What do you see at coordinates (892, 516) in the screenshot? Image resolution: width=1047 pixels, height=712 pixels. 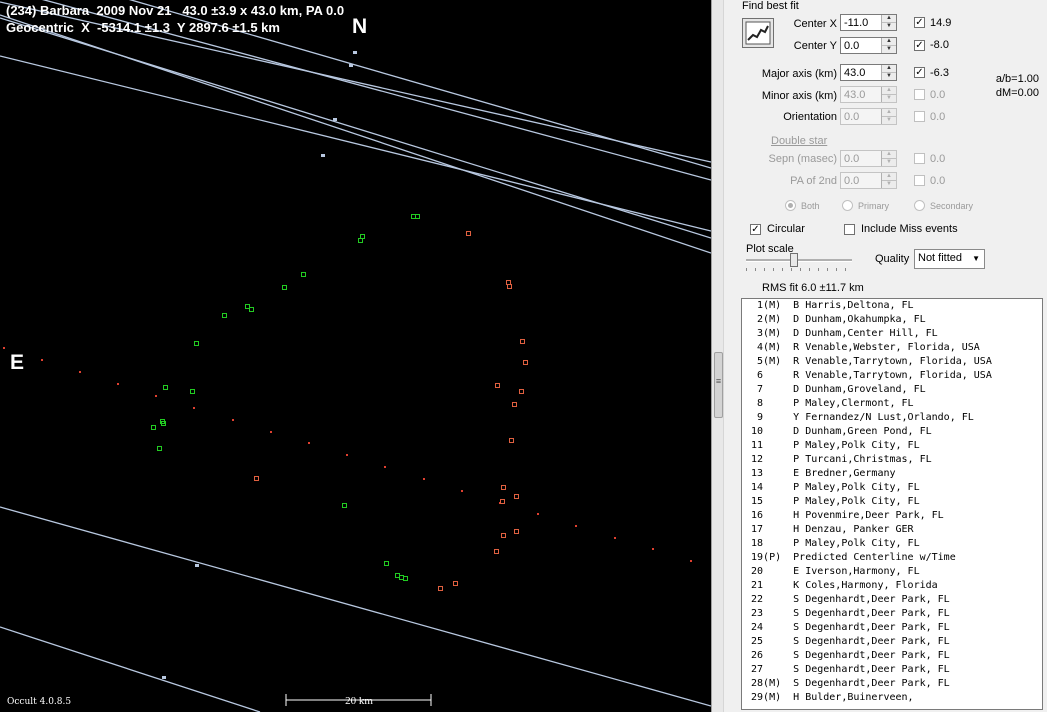 I see `observer-row: 16 H Povenmire,Deer Park, FL` at bounding box center [892, 516].